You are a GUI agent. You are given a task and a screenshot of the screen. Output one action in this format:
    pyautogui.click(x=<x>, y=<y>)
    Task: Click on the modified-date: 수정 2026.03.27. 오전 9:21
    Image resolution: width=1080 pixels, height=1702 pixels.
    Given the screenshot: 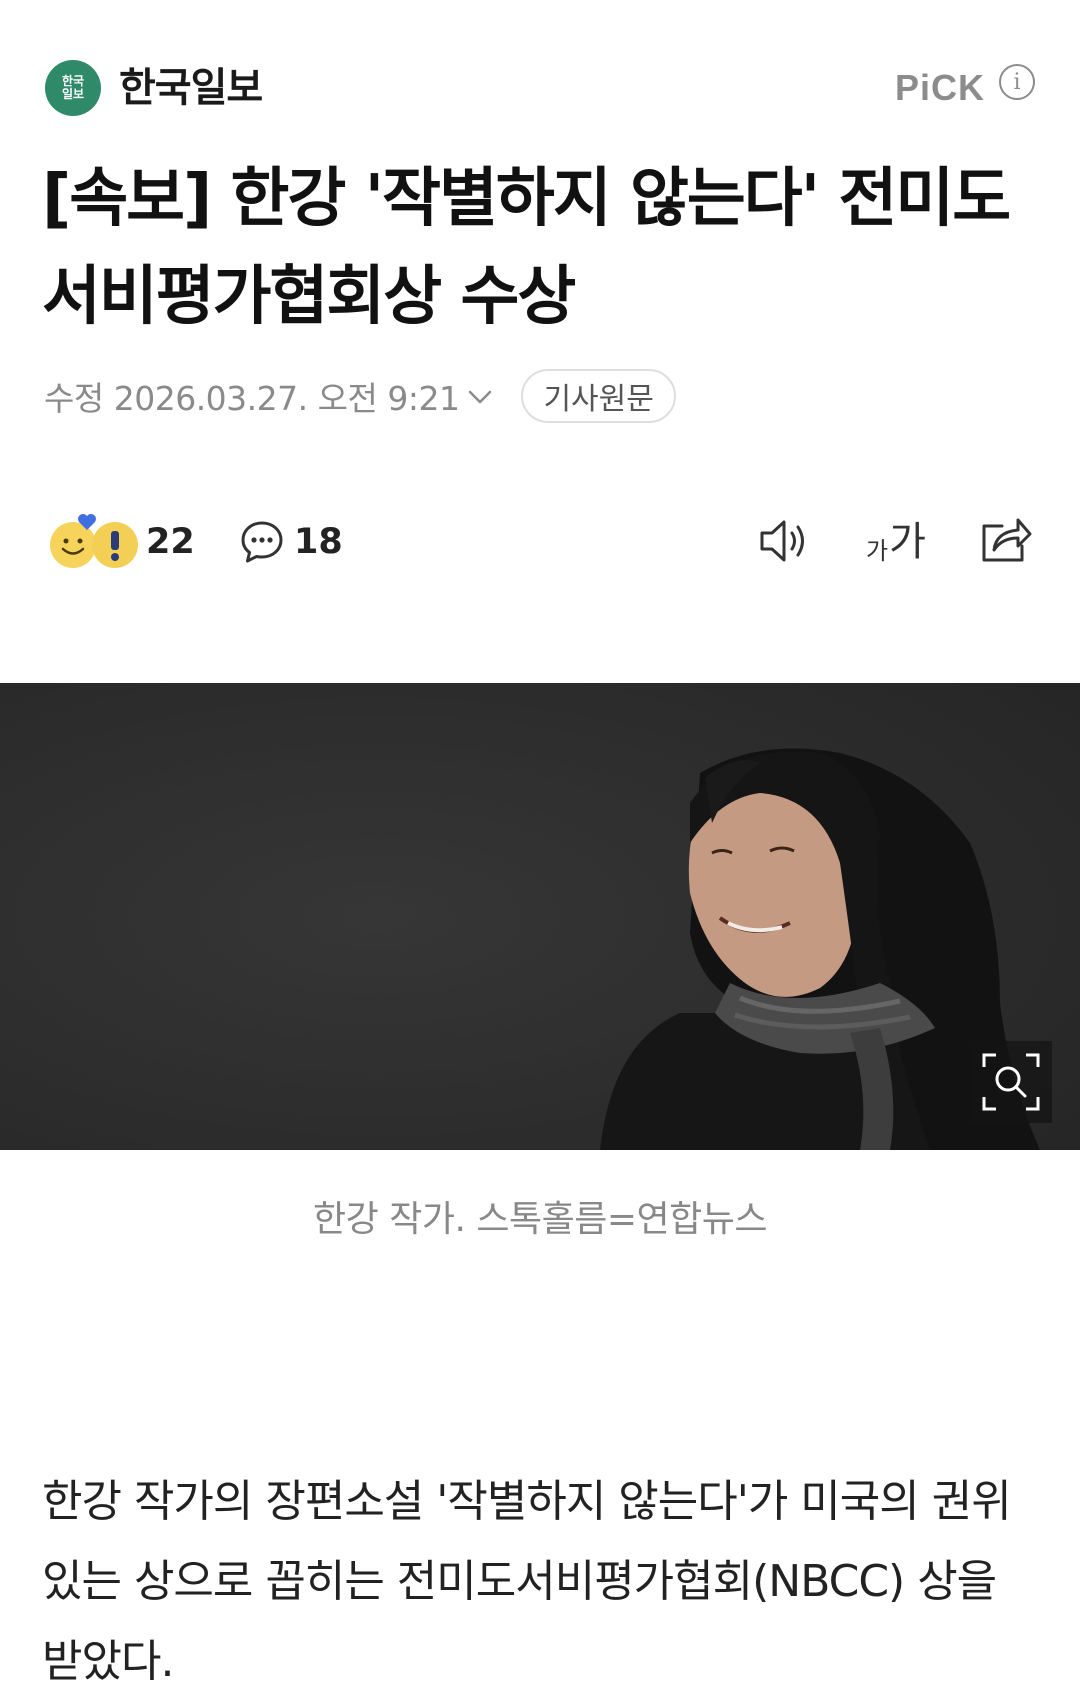 What is the action you would take?
    pyautogui.click(x=252, y=398)
    